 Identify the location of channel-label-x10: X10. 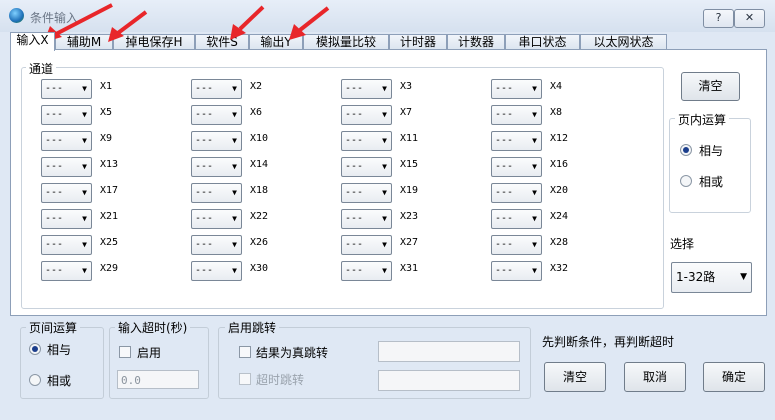
(259, 138).